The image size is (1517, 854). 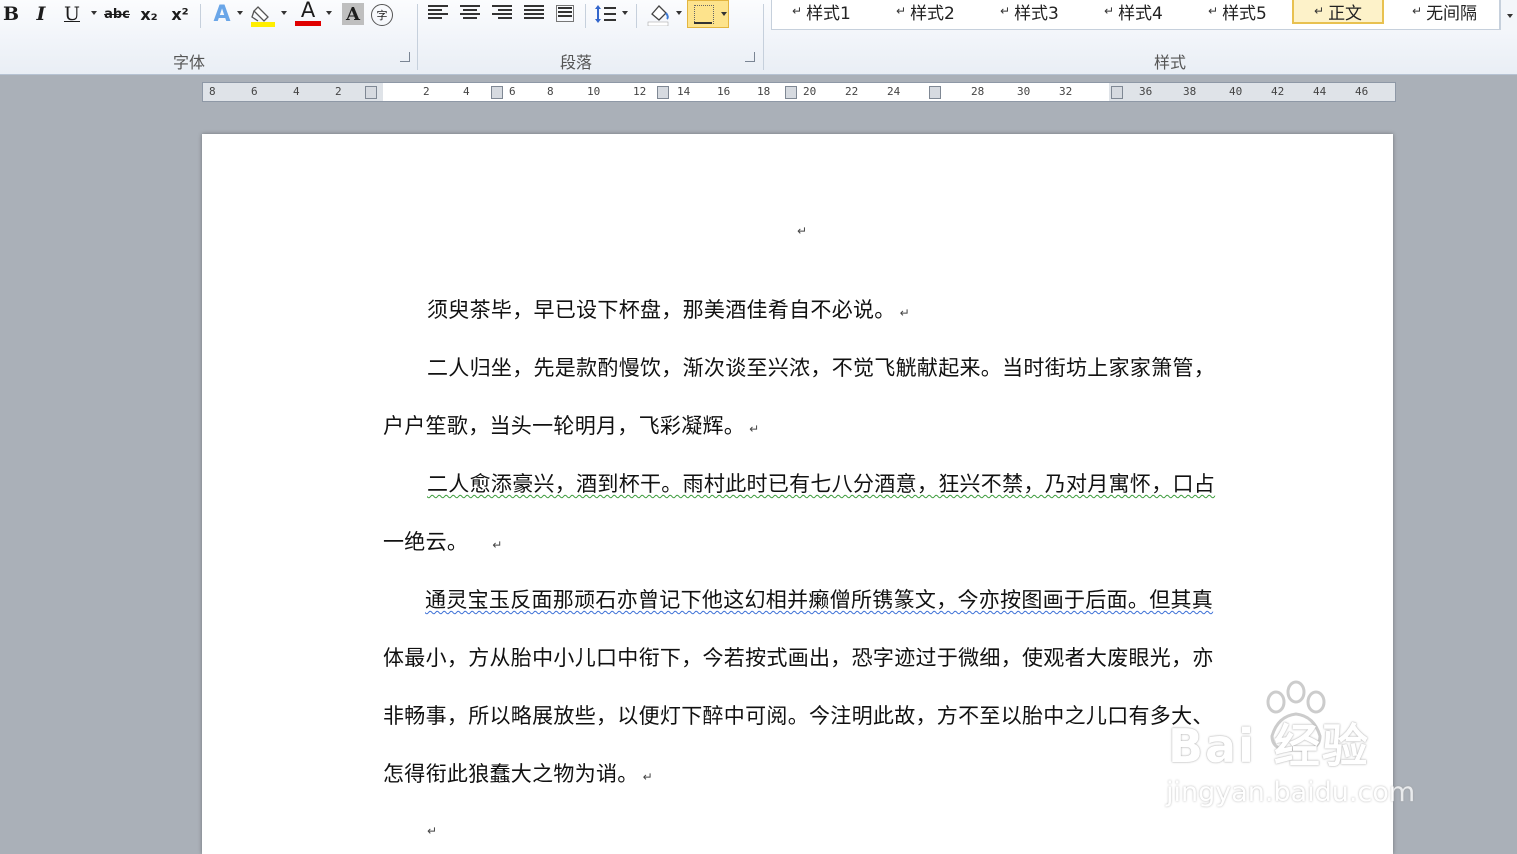 What do you see at coordinates (117, 14) in the screenshot?
I see `strikethrough-button: abc` at bounding box center [117, 14].